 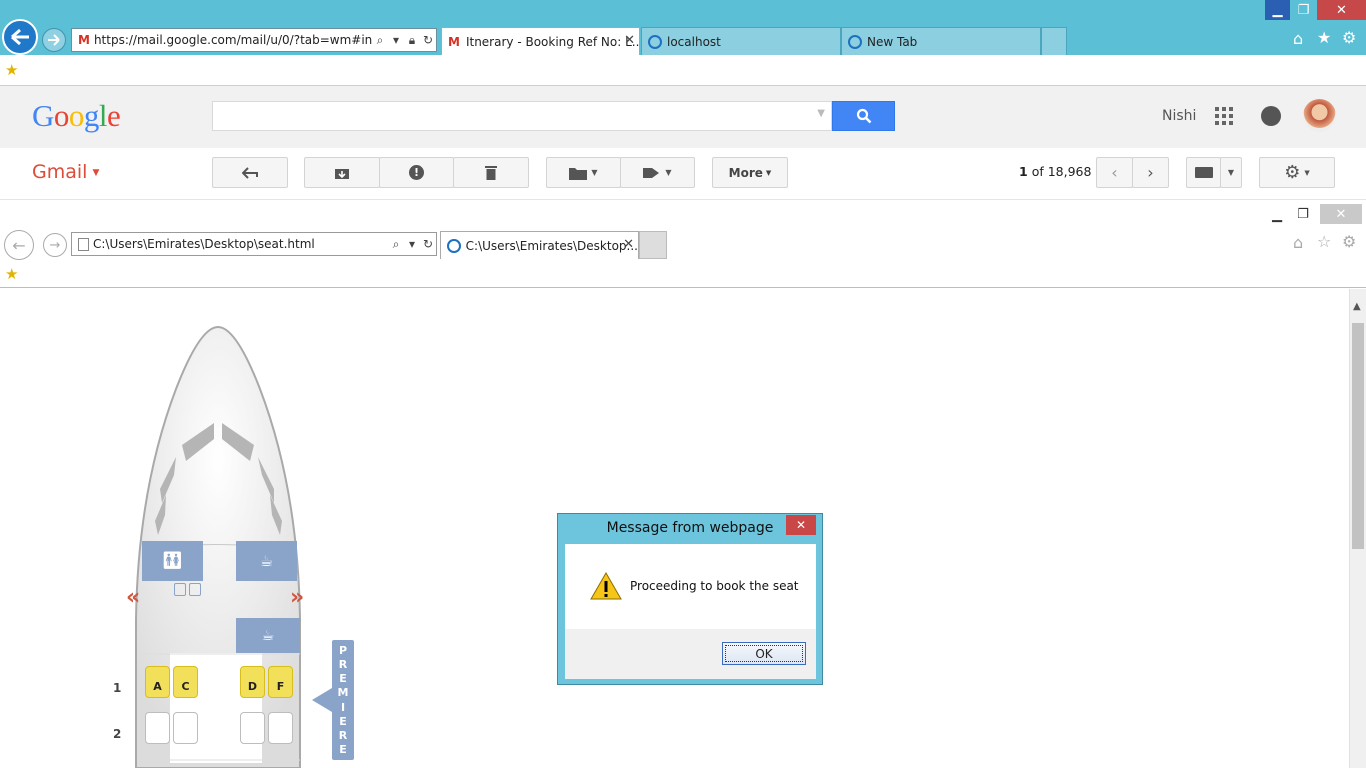 I want to click on tag-icon, so click(x=651, y=172).